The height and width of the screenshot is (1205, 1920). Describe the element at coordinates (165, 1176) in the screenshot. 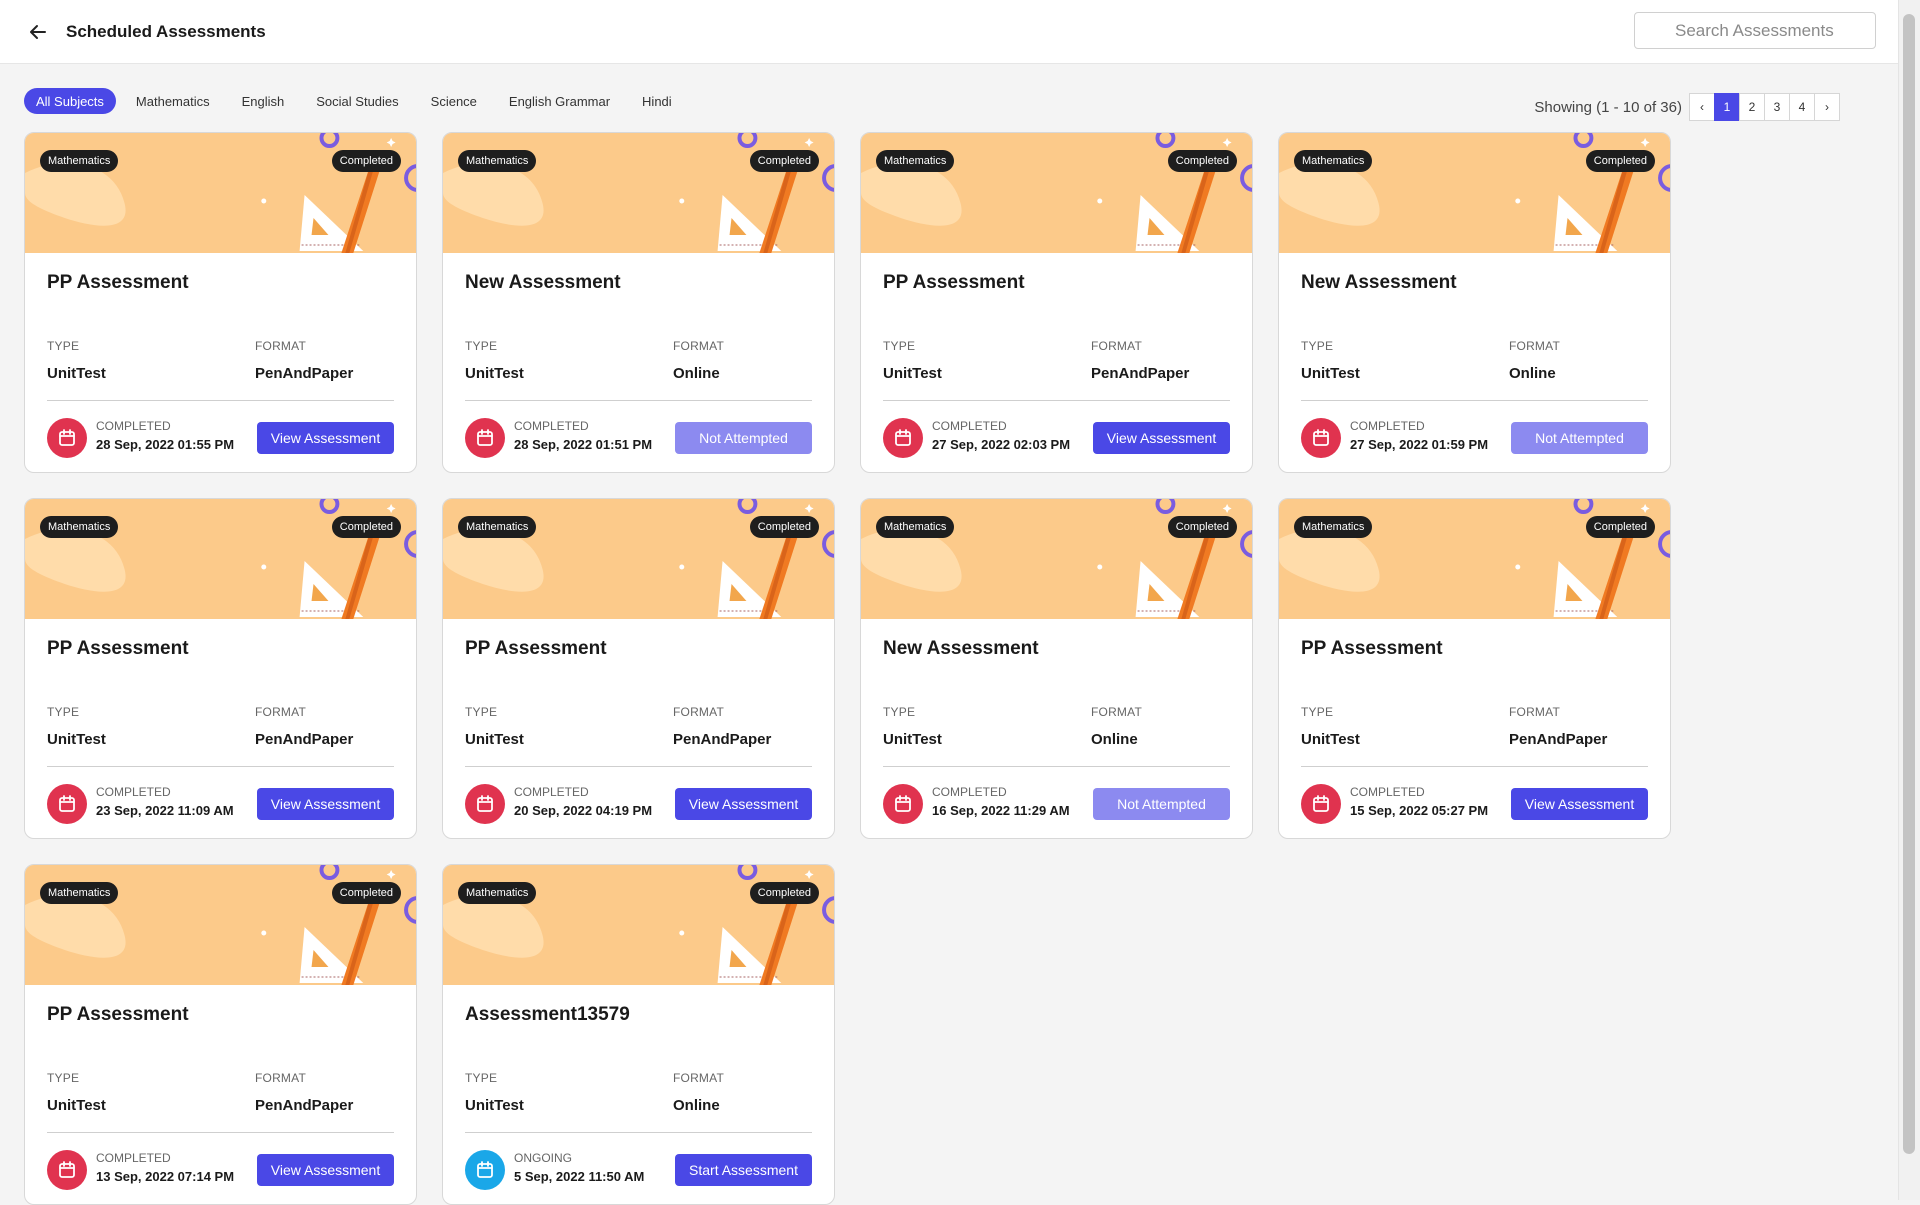

I see `assessment-date: 13 Sep, 2022 07:14 PM` at that location.